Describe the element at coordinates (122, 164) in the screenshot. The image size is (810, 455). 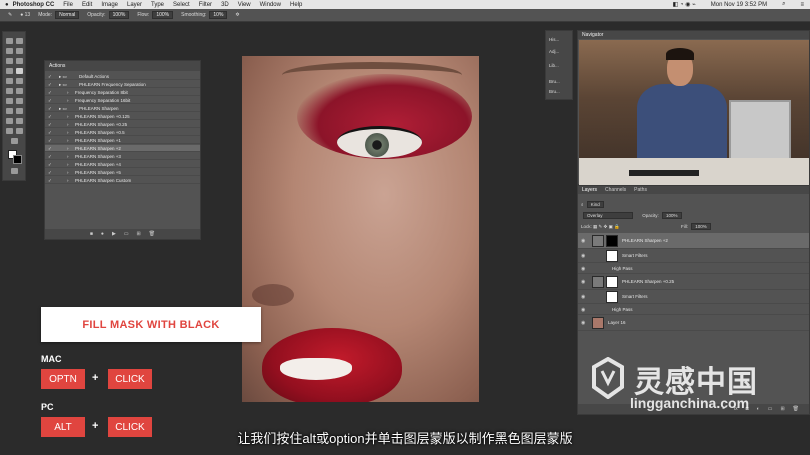
I see `action-row: ✓ › PHLEARN Sharpen +4` at that location.